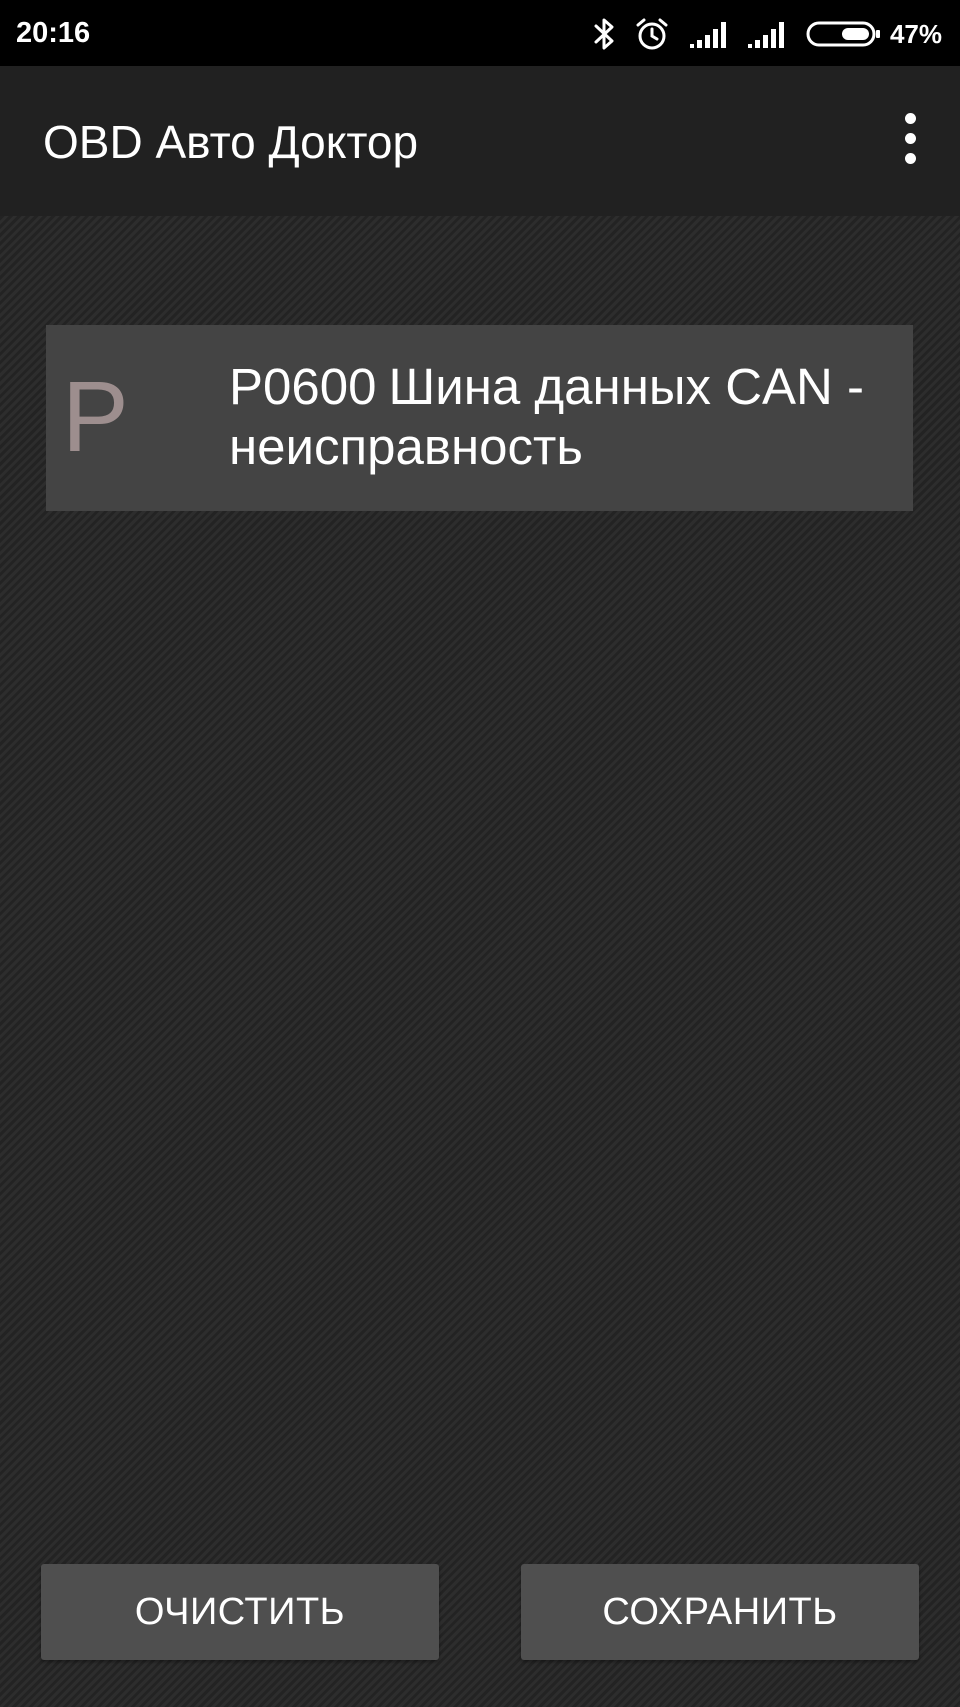  I want to click on status-time: 20:16, so click(53, 33).